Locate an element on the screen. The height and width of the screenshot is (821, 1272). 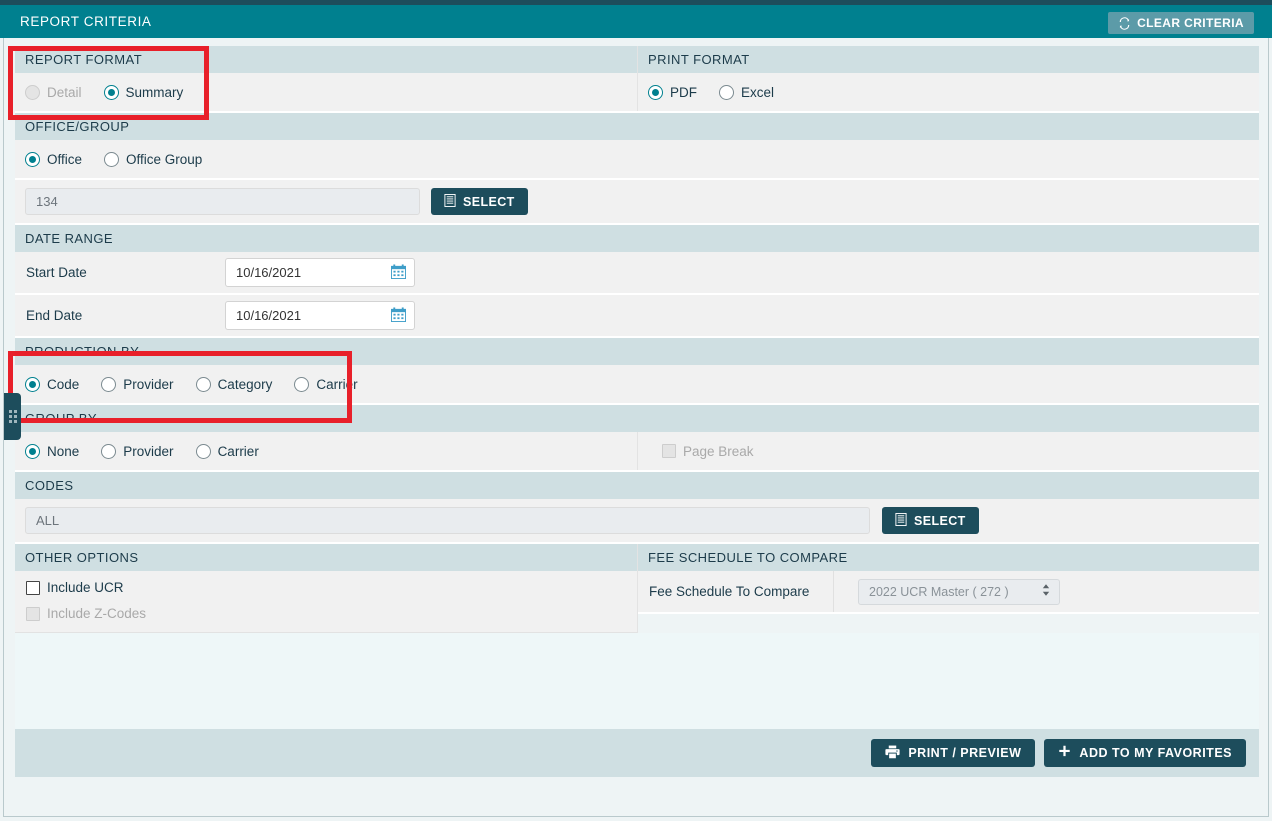
checkbox-label: Include UCR is located at coordinates (85, 587).